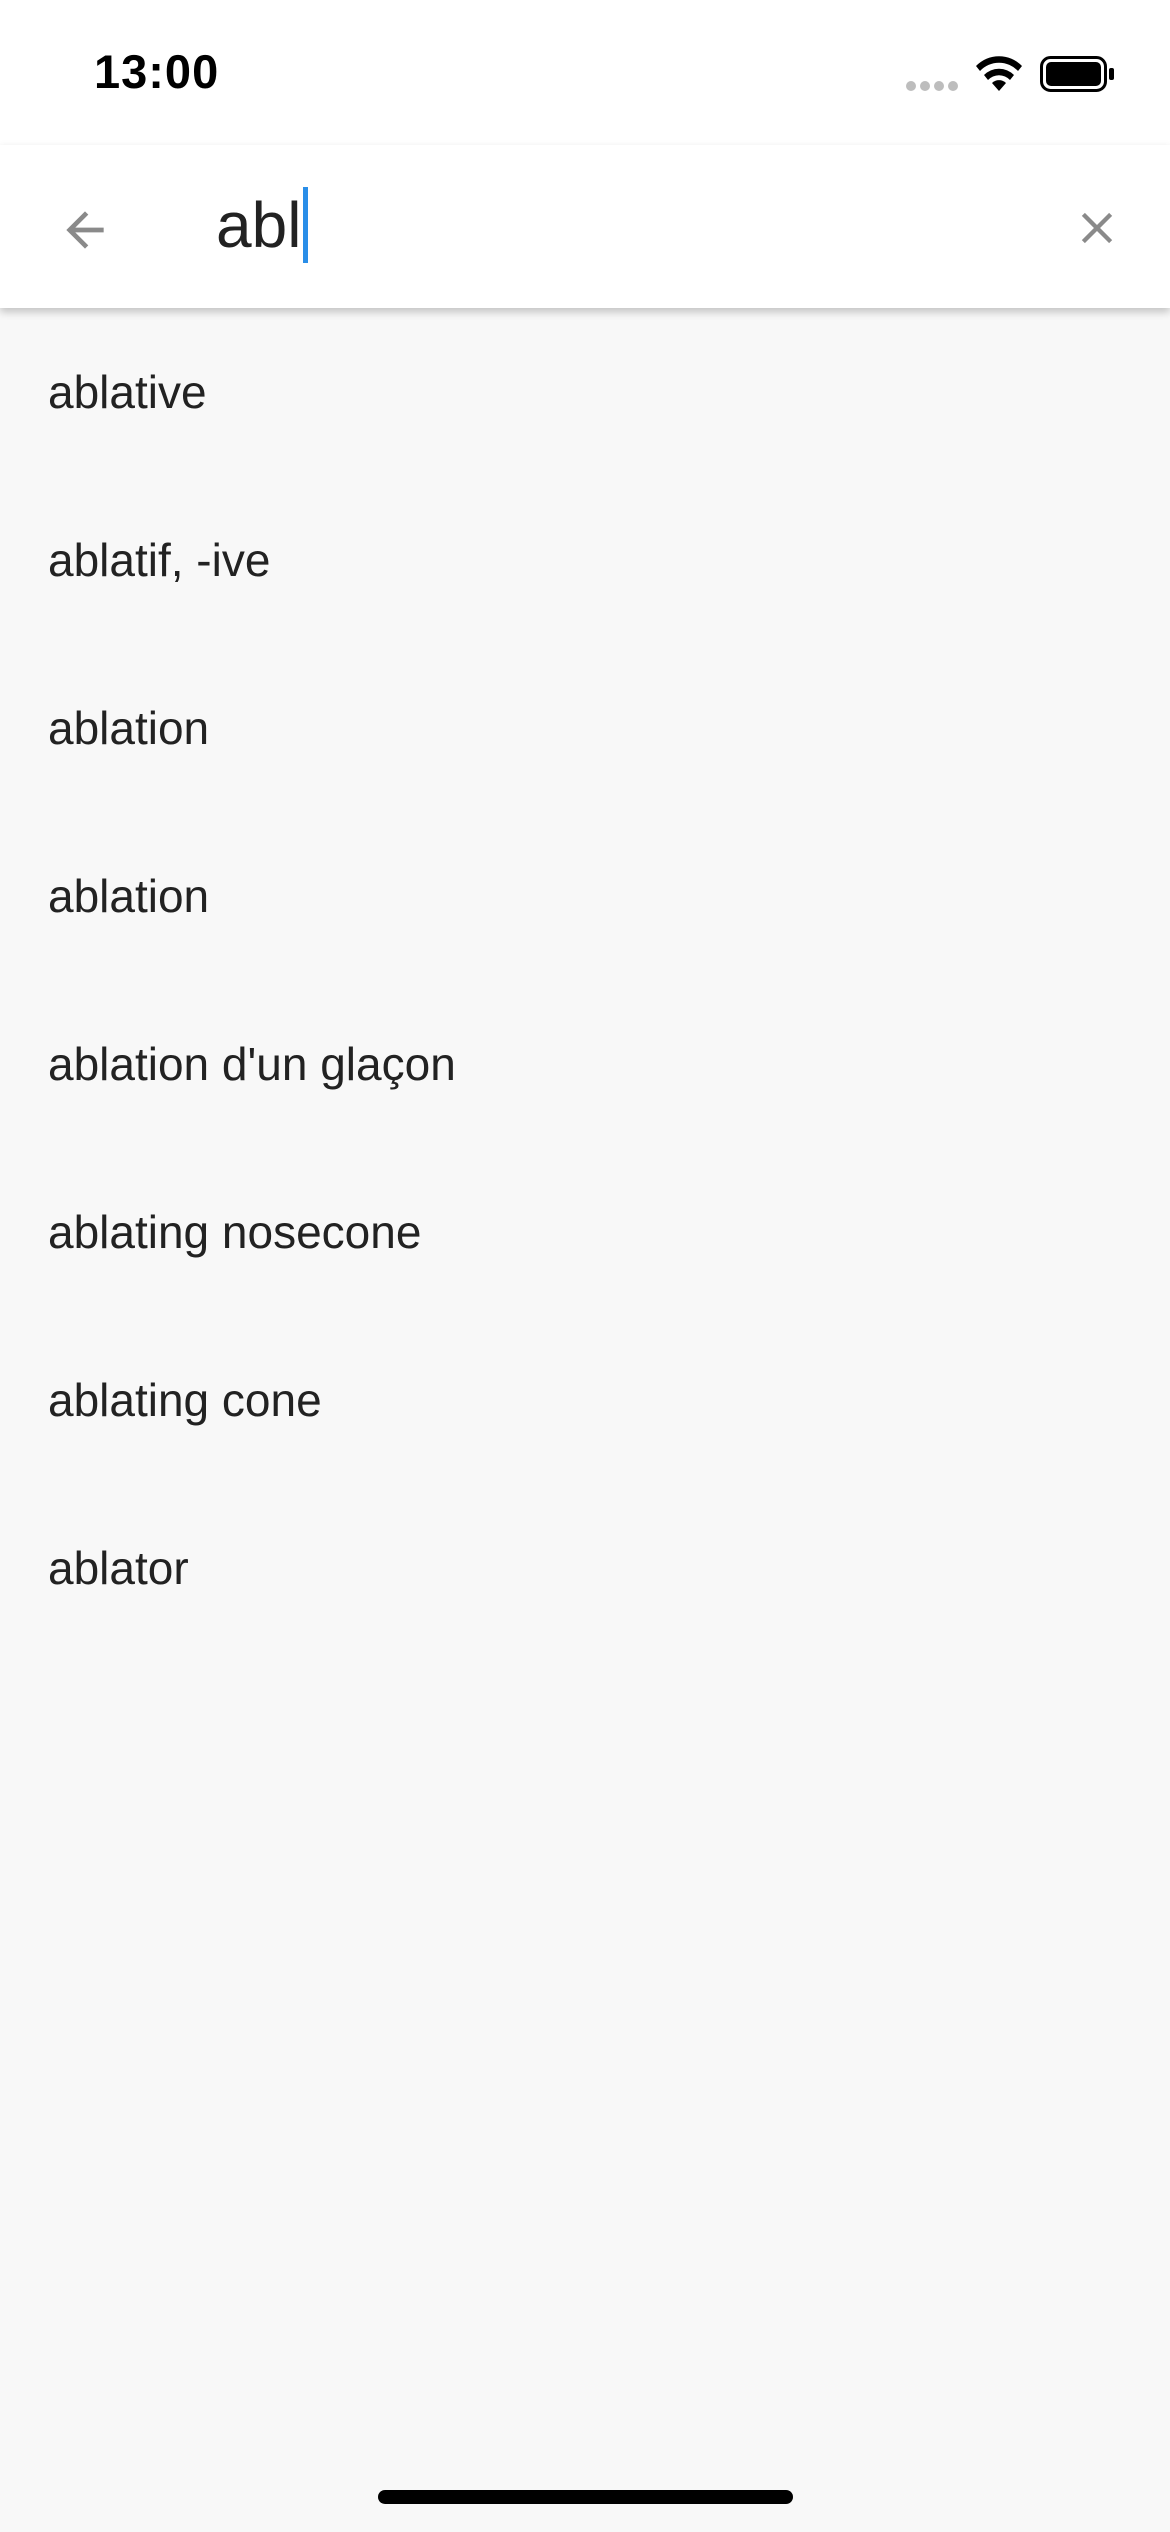  I want to click on result-item: ablatif, -ive, so click(585, 560).